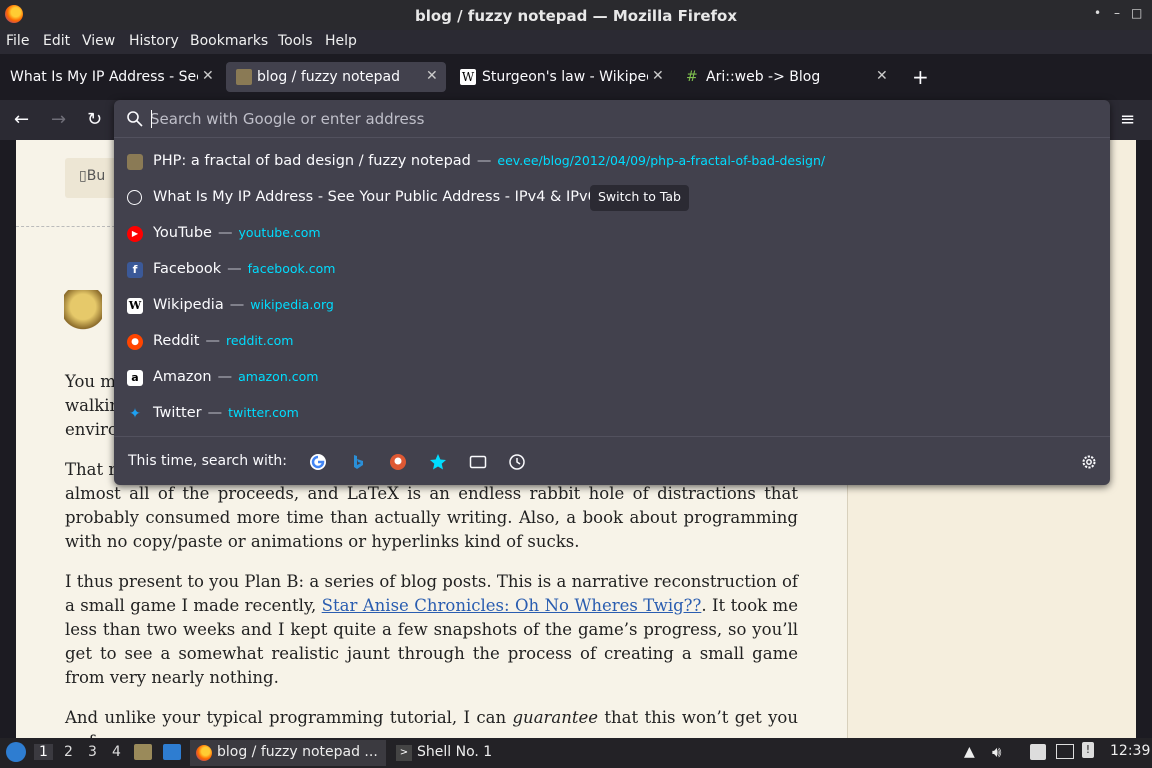 The height and width of the screenshot is (768, 1152). Describe the element at coordinates (1089, 462) in the screenshot. I see `gear-icon` at that location.